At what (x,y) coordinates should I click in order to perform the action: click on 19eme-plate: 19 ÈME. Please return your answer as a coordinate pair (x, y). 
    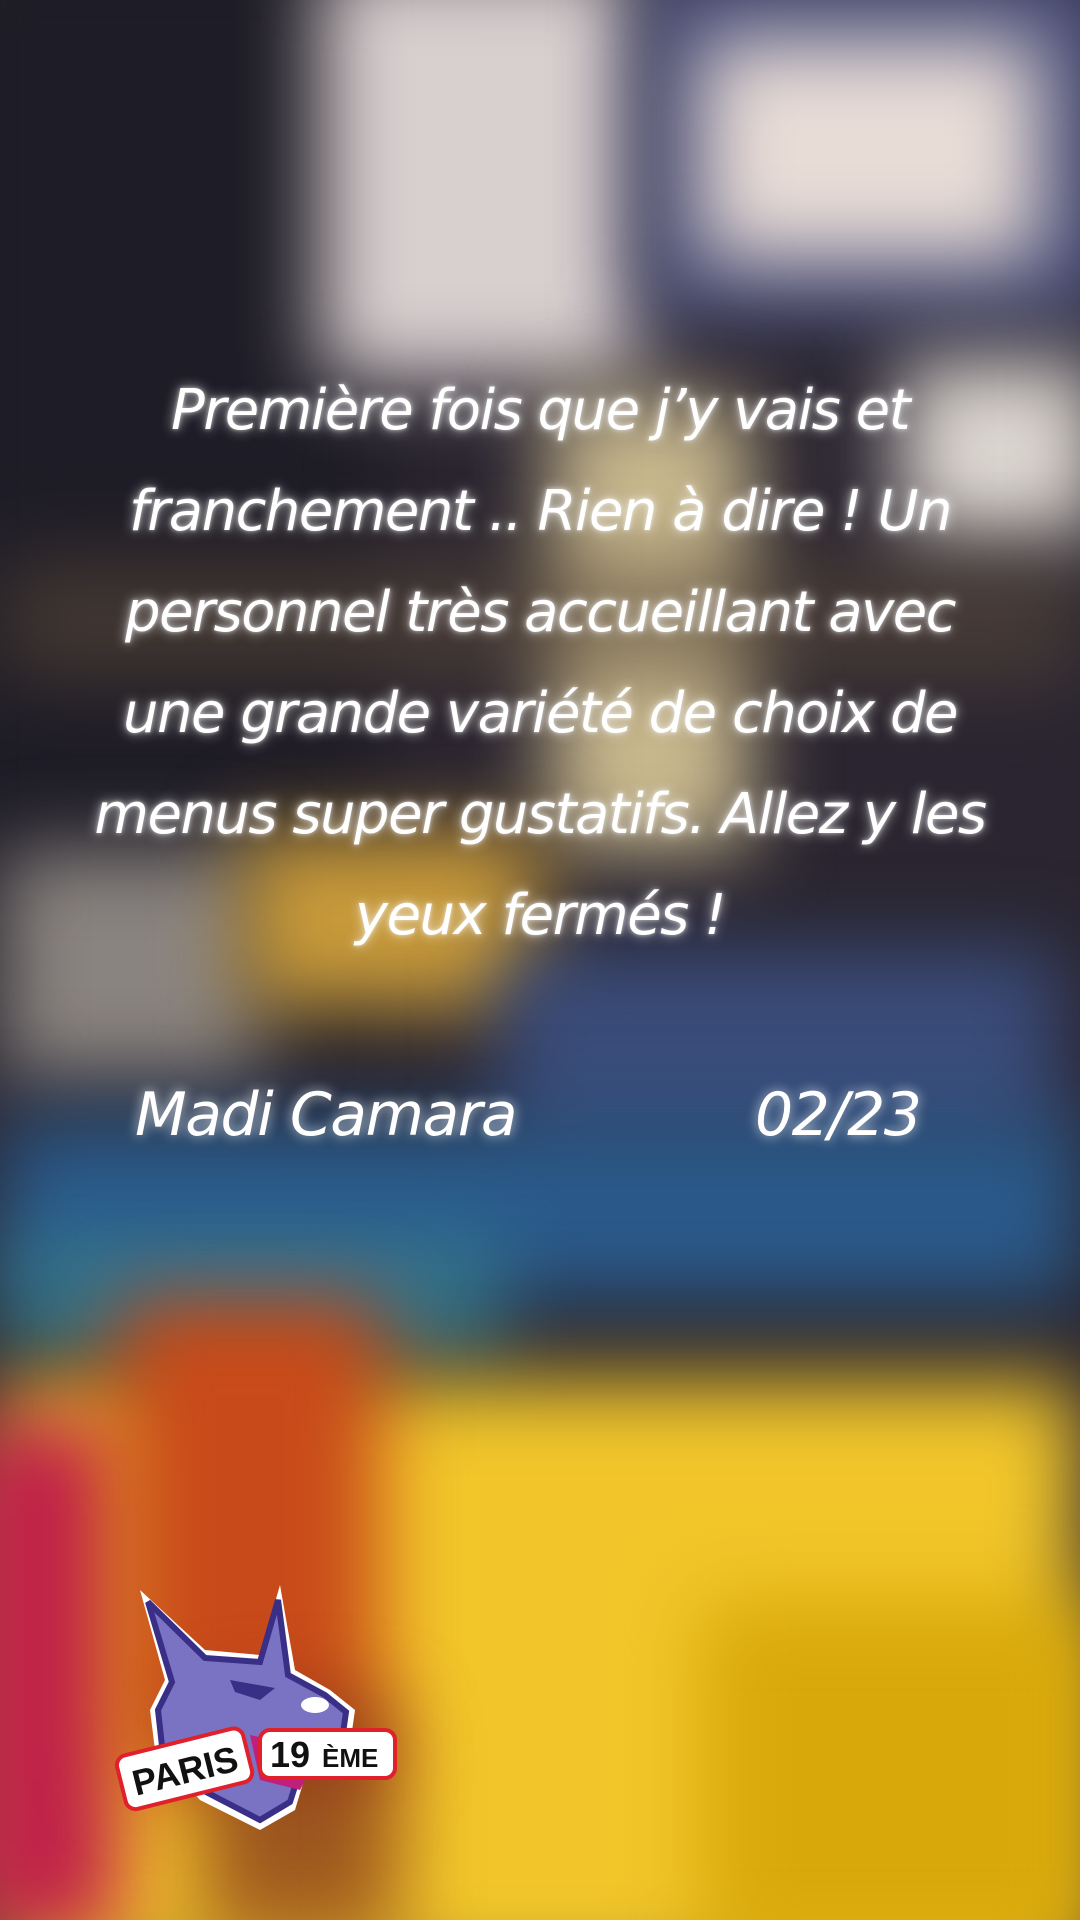
    Looking at the image, I should click on (327, 1754).